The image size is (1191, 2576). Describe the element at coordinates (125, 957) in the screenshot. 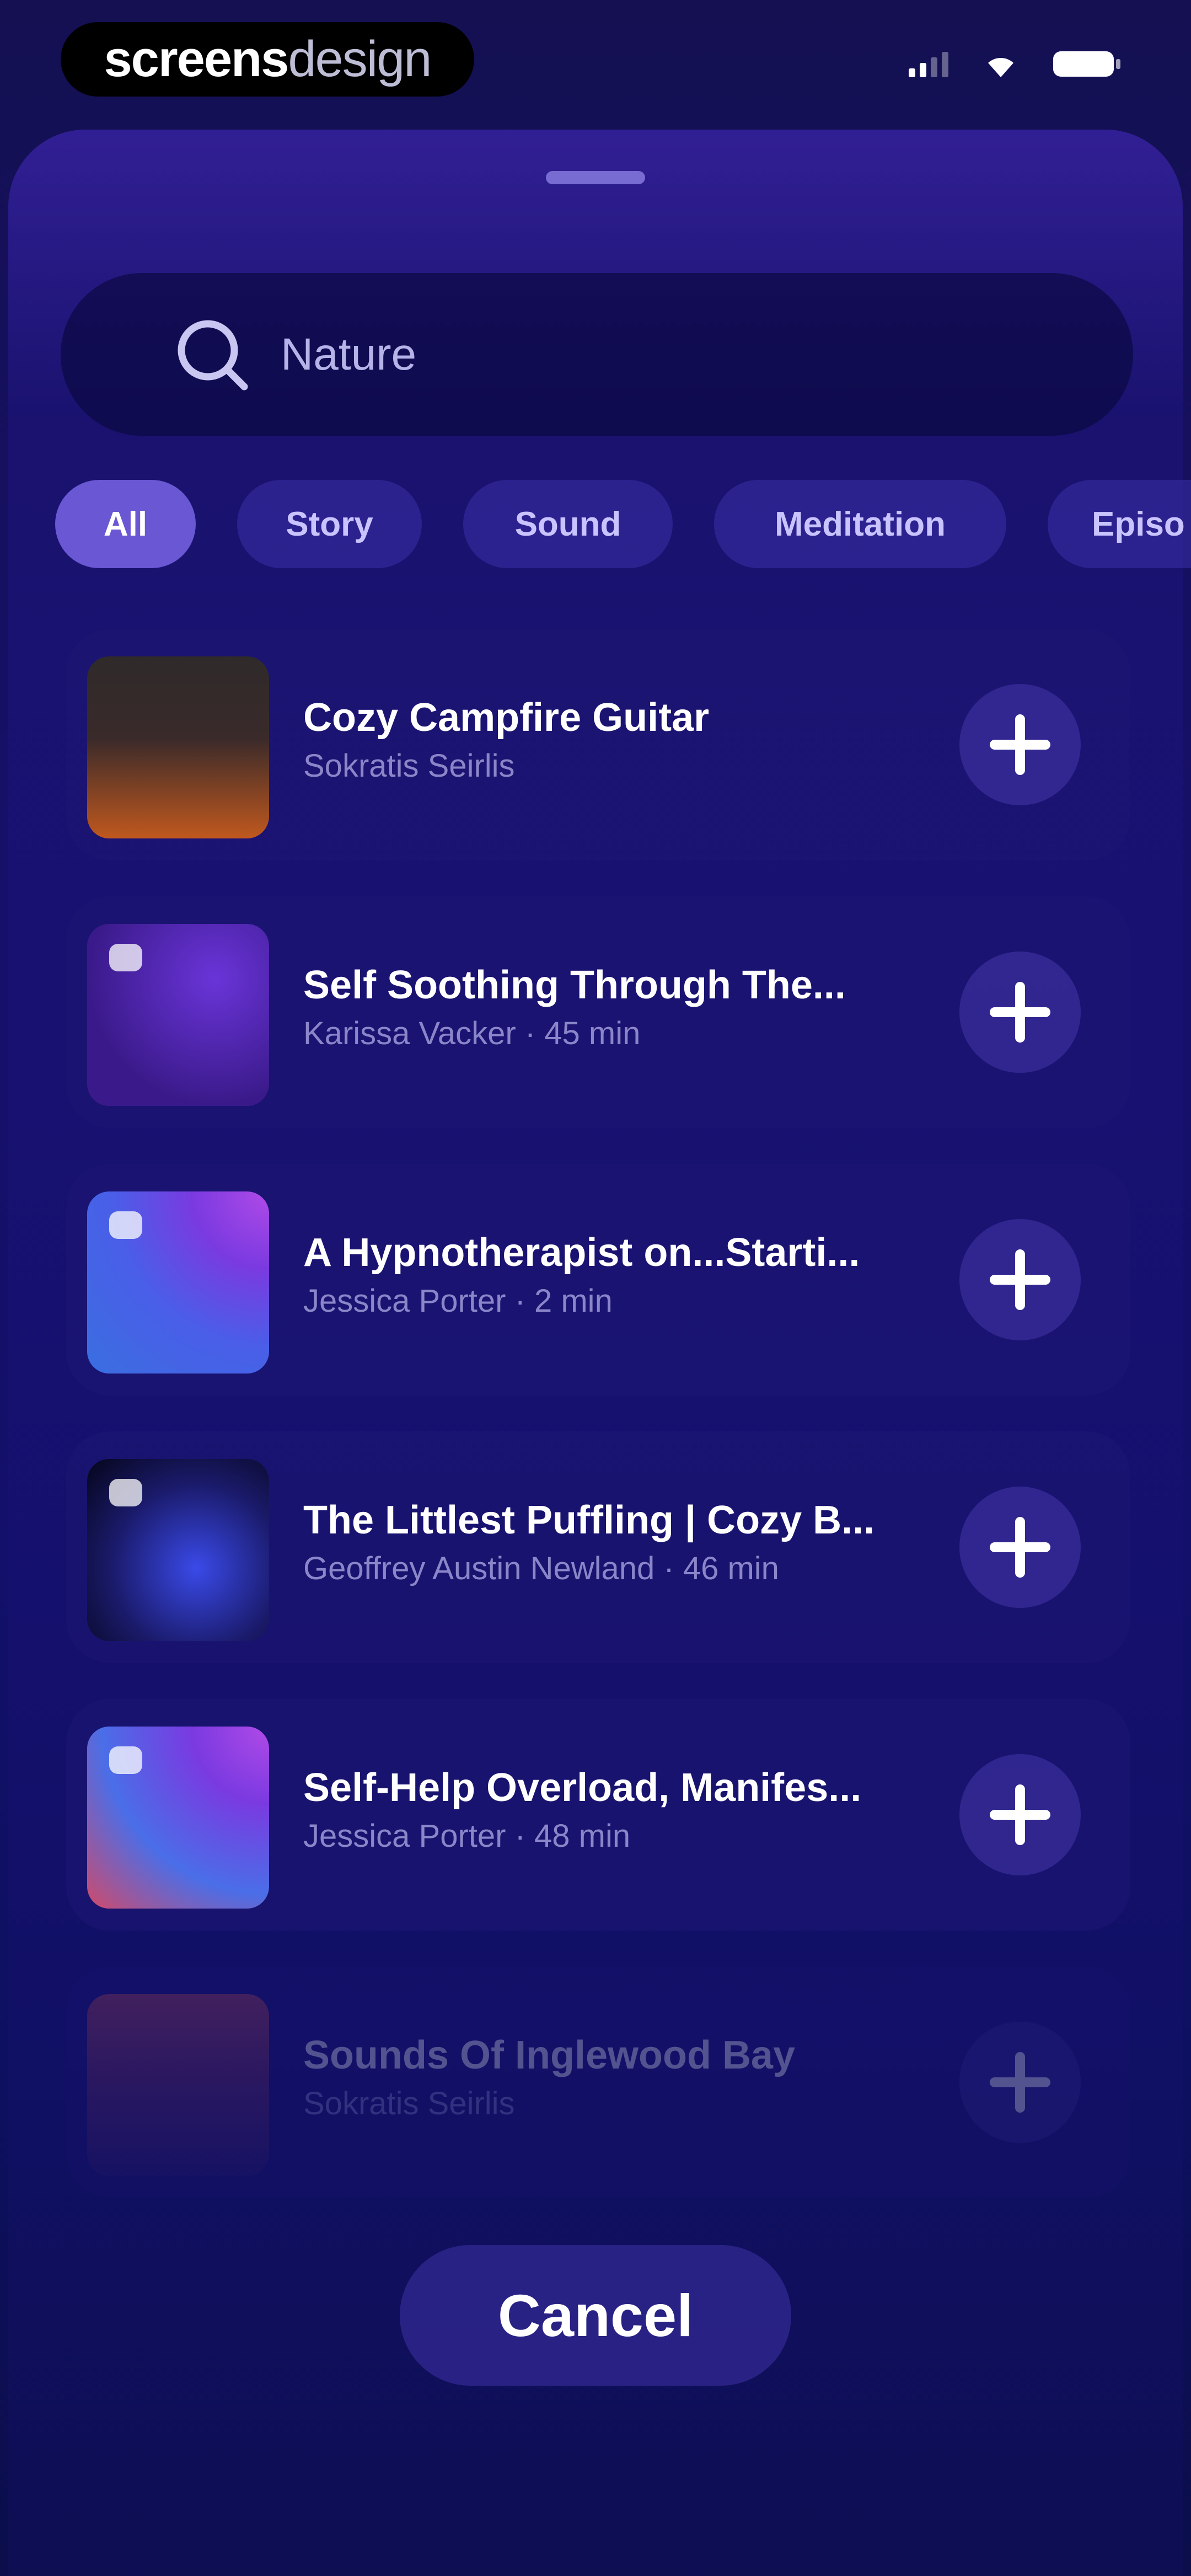

I see `cloud-icon` at that location.